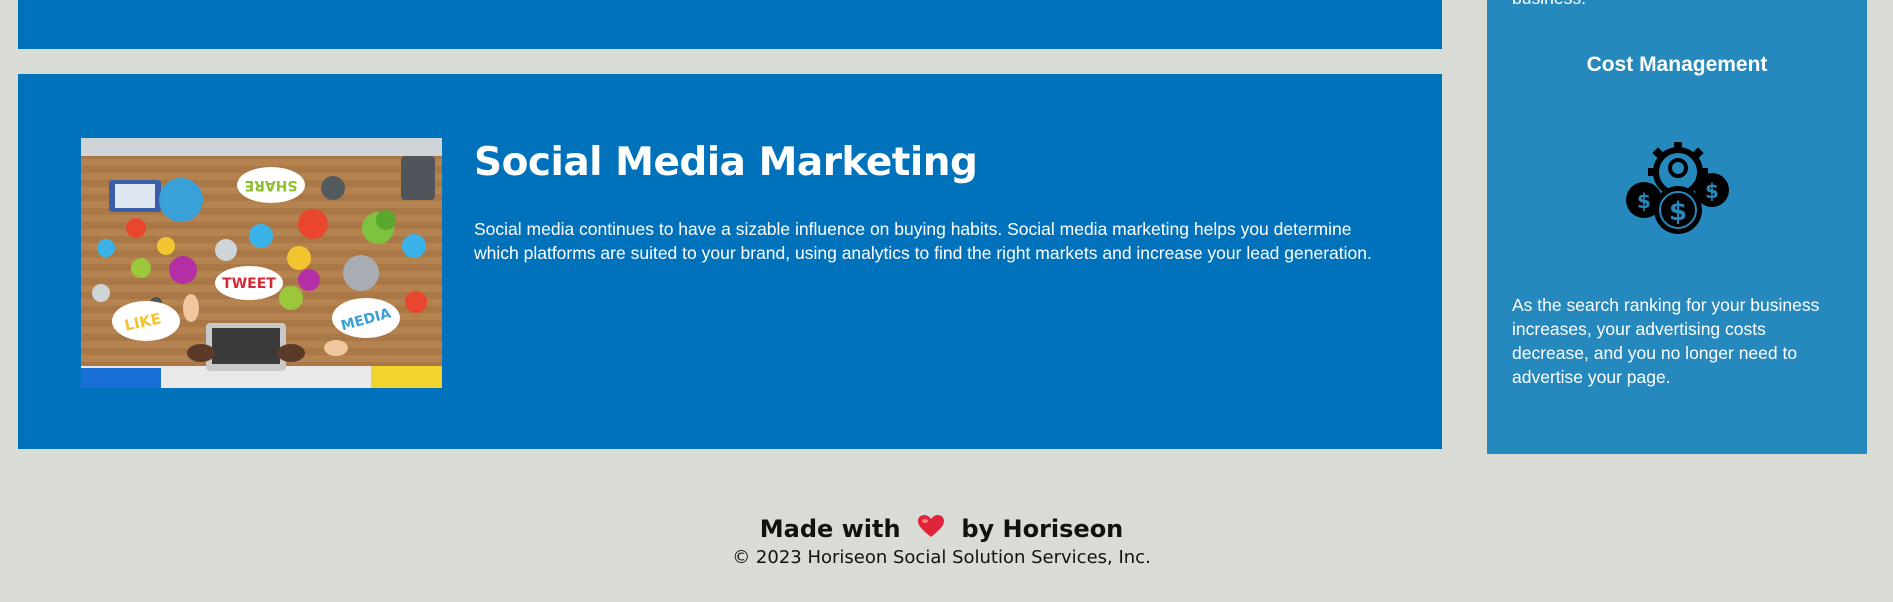 The width and height of the screenshot is (1893, 602). I want to click on heart-icon, so click(931, 530).